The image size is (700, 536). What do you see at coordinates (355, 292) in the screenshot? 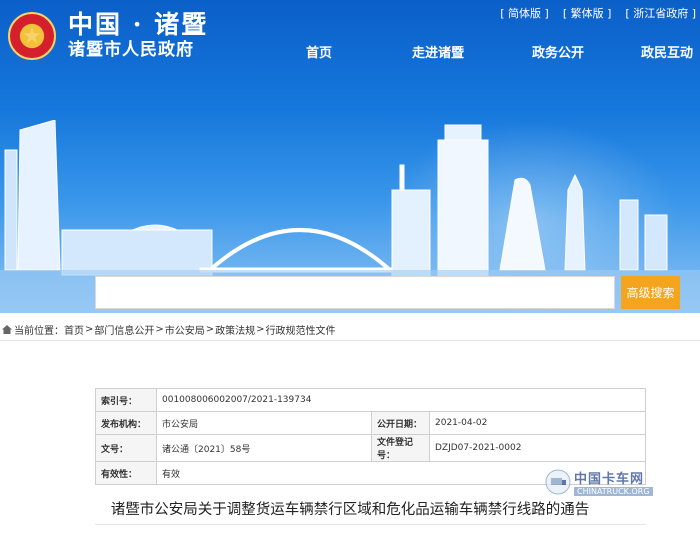
I see `search-input` at bounding box center [355, 292].